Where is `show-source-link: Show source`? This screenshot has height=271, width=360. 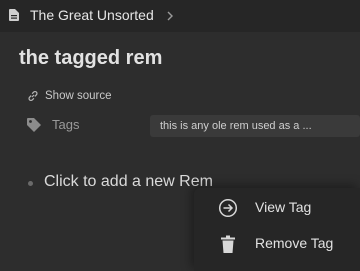 show-source-link: Show source is located at coordinates (69, 96).